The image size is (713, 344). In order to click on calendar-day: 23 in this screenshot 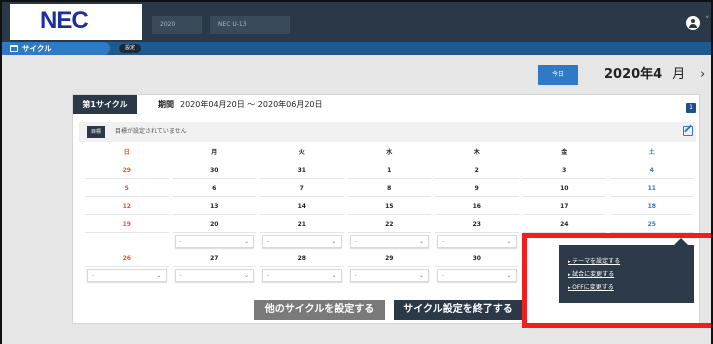, I will do `click(477, 225)`.